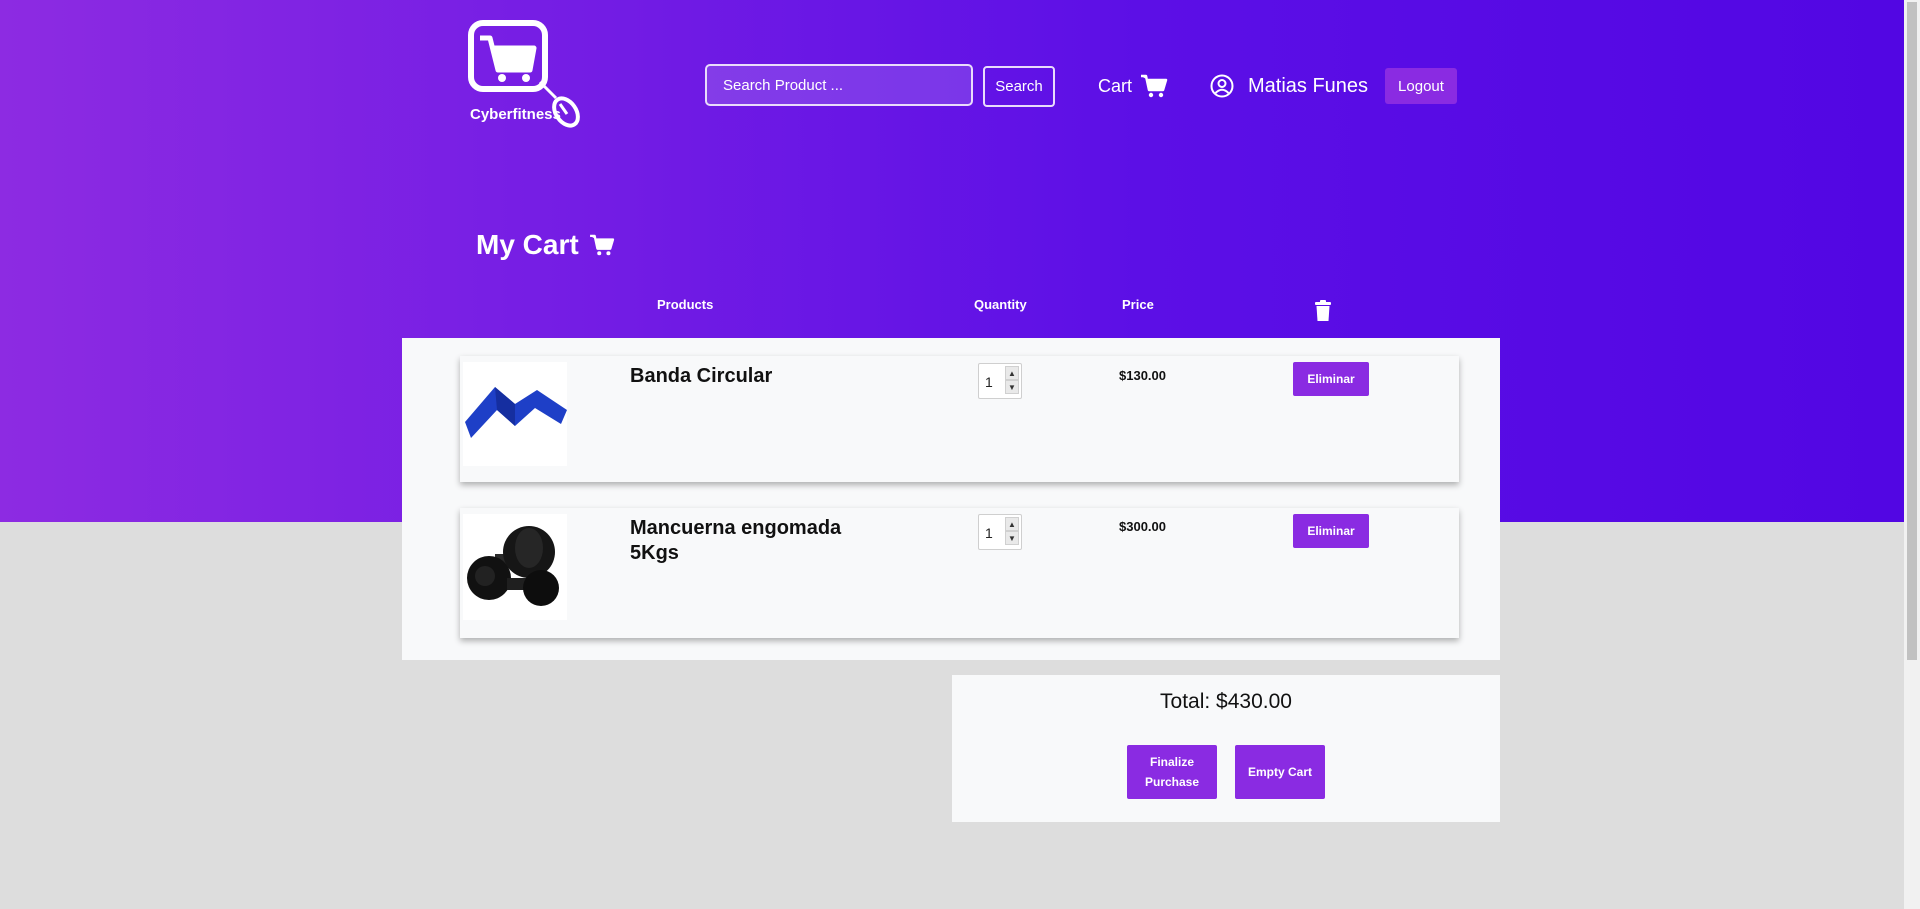 The height and width of the screenshot is (909, 1920). Describe the element at coordinates (1226, 701) in the screenshot. I see `cart-total: Total: $430.00` at that location.